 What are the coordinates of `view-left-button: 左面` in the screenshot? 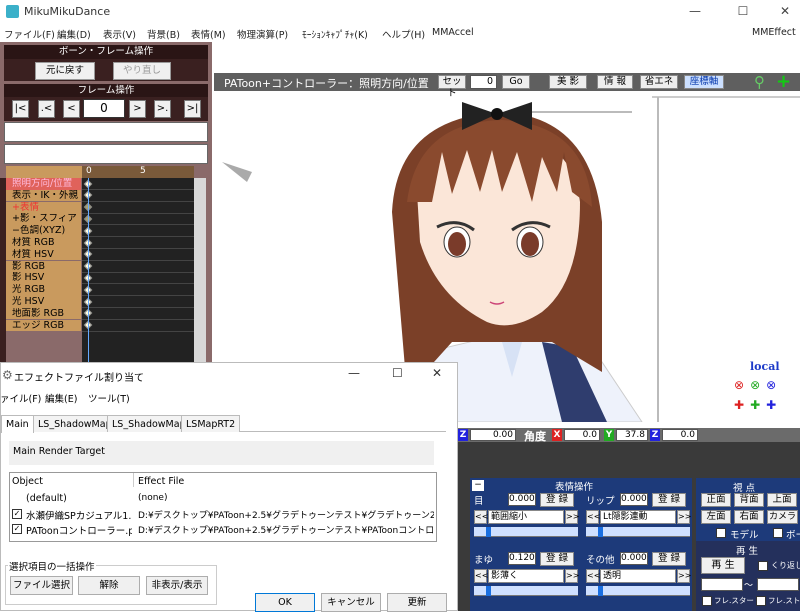 It's located at (716, 517).